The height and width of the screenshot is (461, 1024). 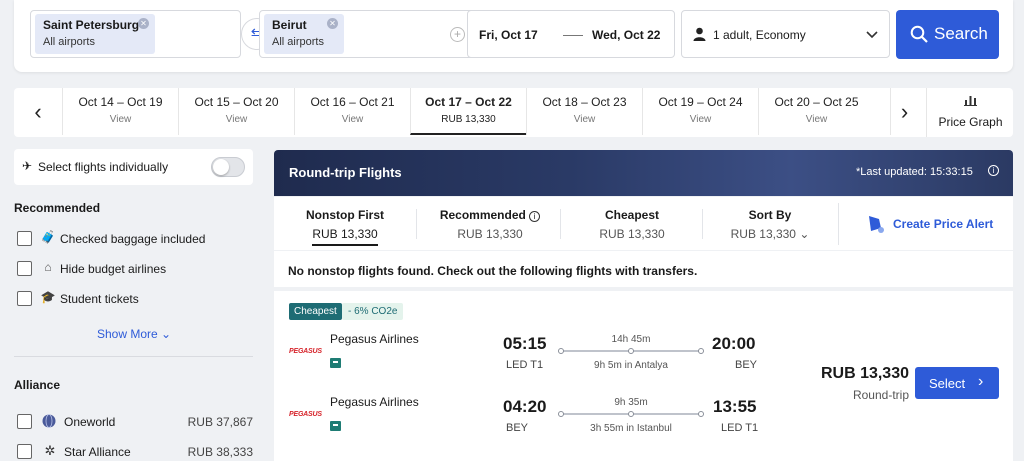 I want to click on show-more-label: Show More, so click(x=127, y=334).